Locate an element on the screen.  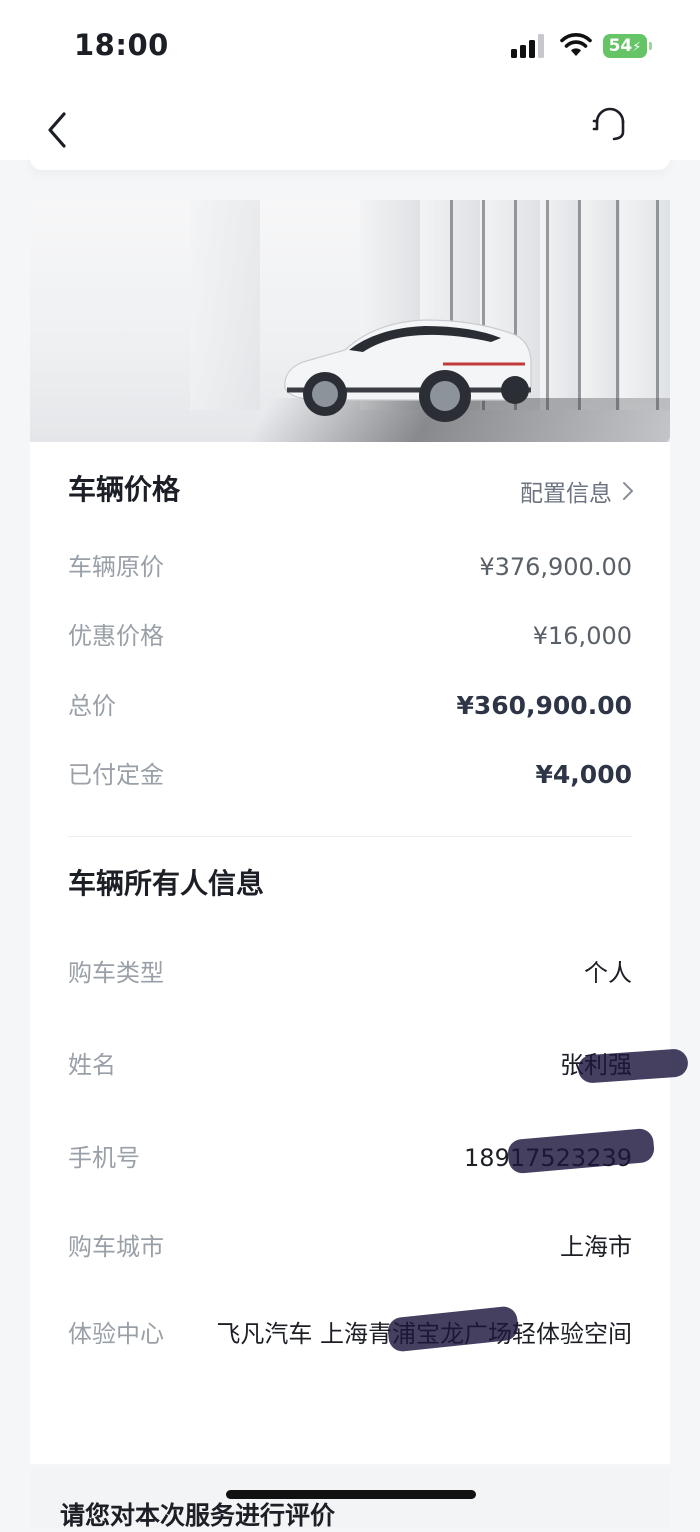
row-label: 购车城市 is located at coordinates (116, 1247).